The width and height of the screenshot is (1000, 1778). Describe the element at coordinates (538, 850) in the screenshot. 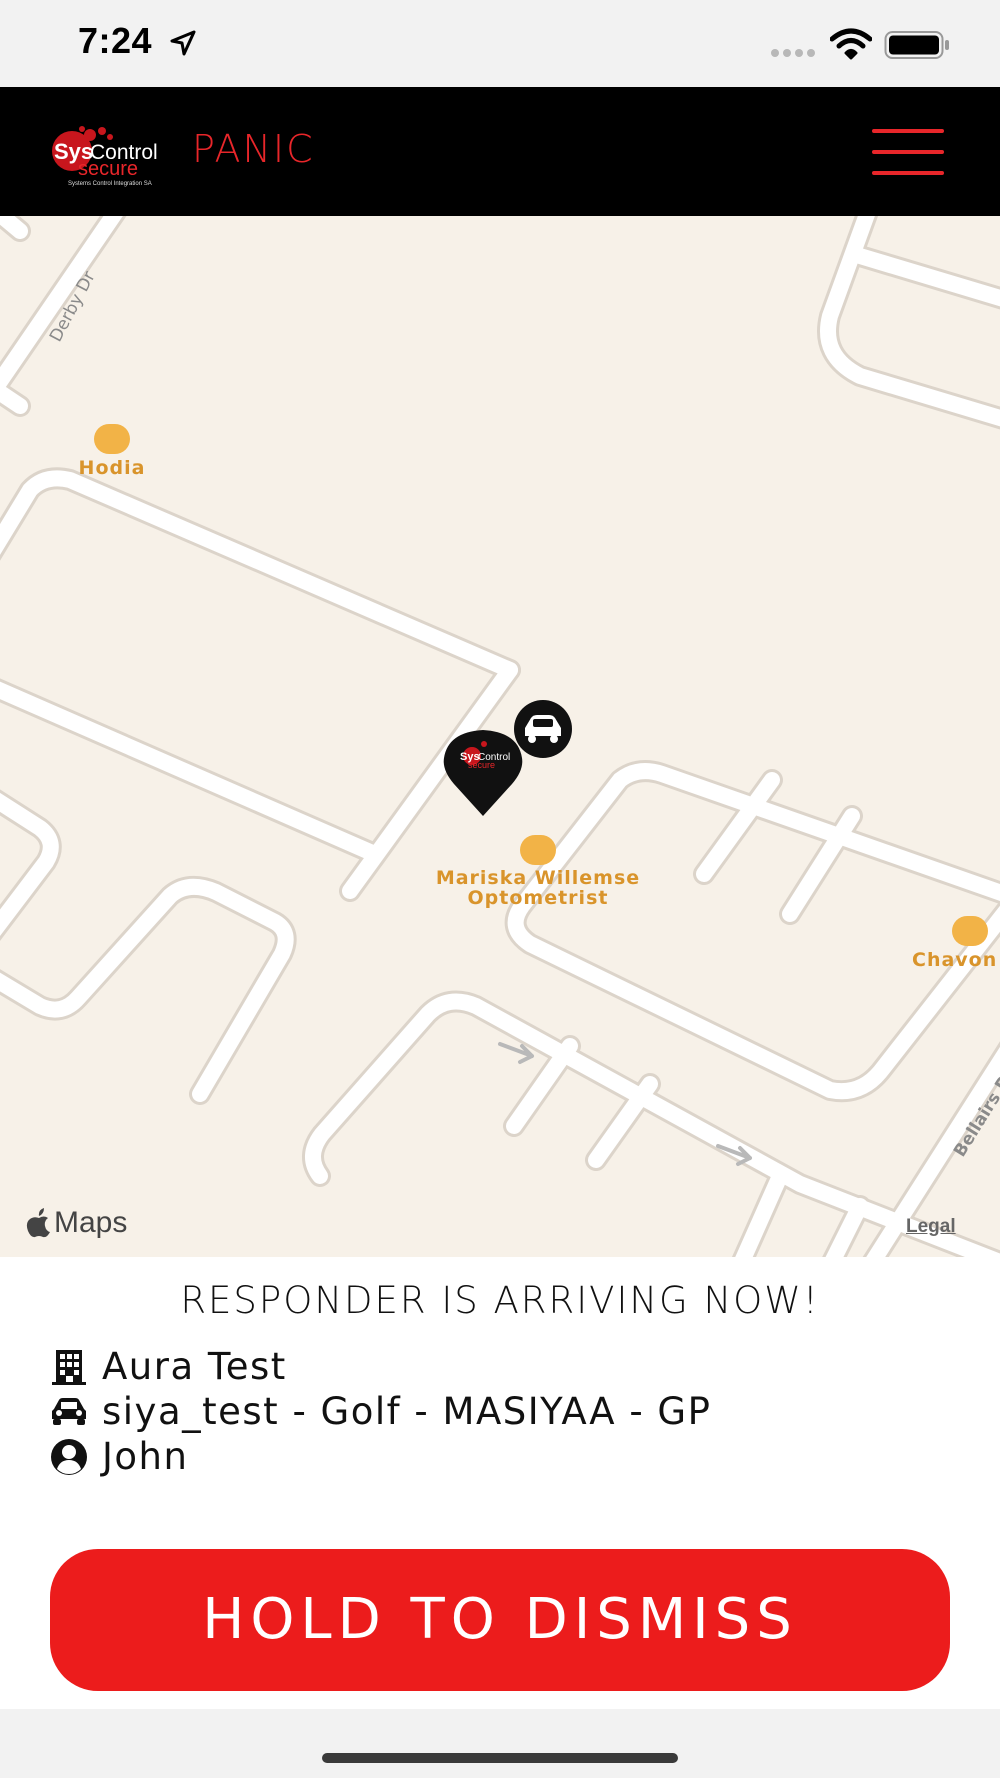

I see `glasses-icon` at that location.